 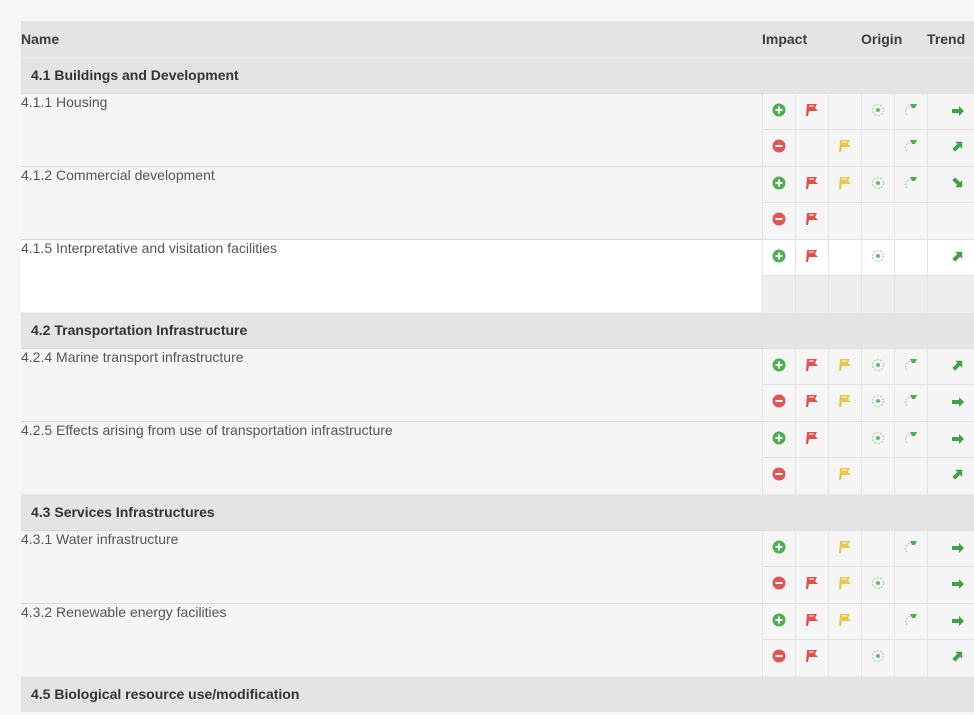 I want to click on column-header-trend: Trend, so click(x=950, y=39).